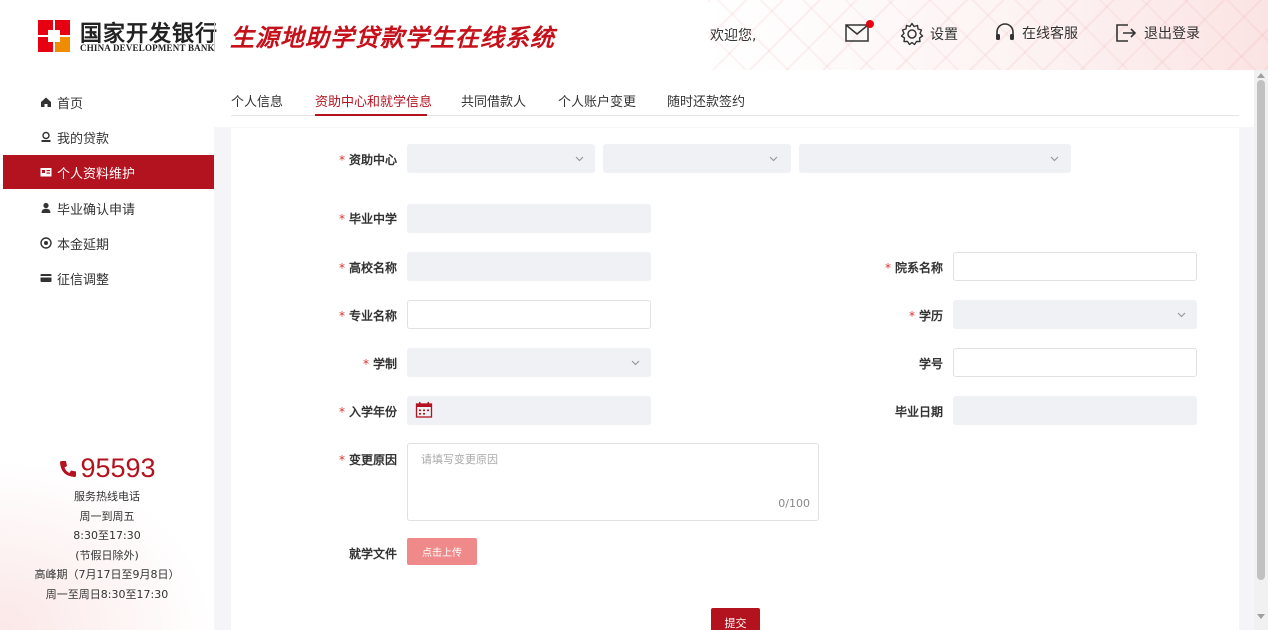 This screenshot has height=630, width=1268. Describe the element at coordinates (1075, 362) in the screenshot. I see `student-id-input` at that location.